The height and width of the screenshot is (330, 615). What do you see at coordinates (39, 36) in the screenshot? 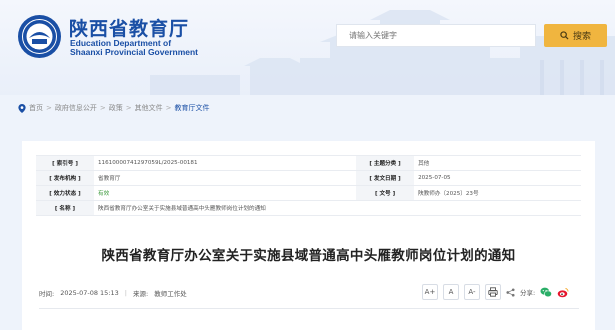
I see `edu-emblem-logo: EDU` at bounding box center [39, 36].